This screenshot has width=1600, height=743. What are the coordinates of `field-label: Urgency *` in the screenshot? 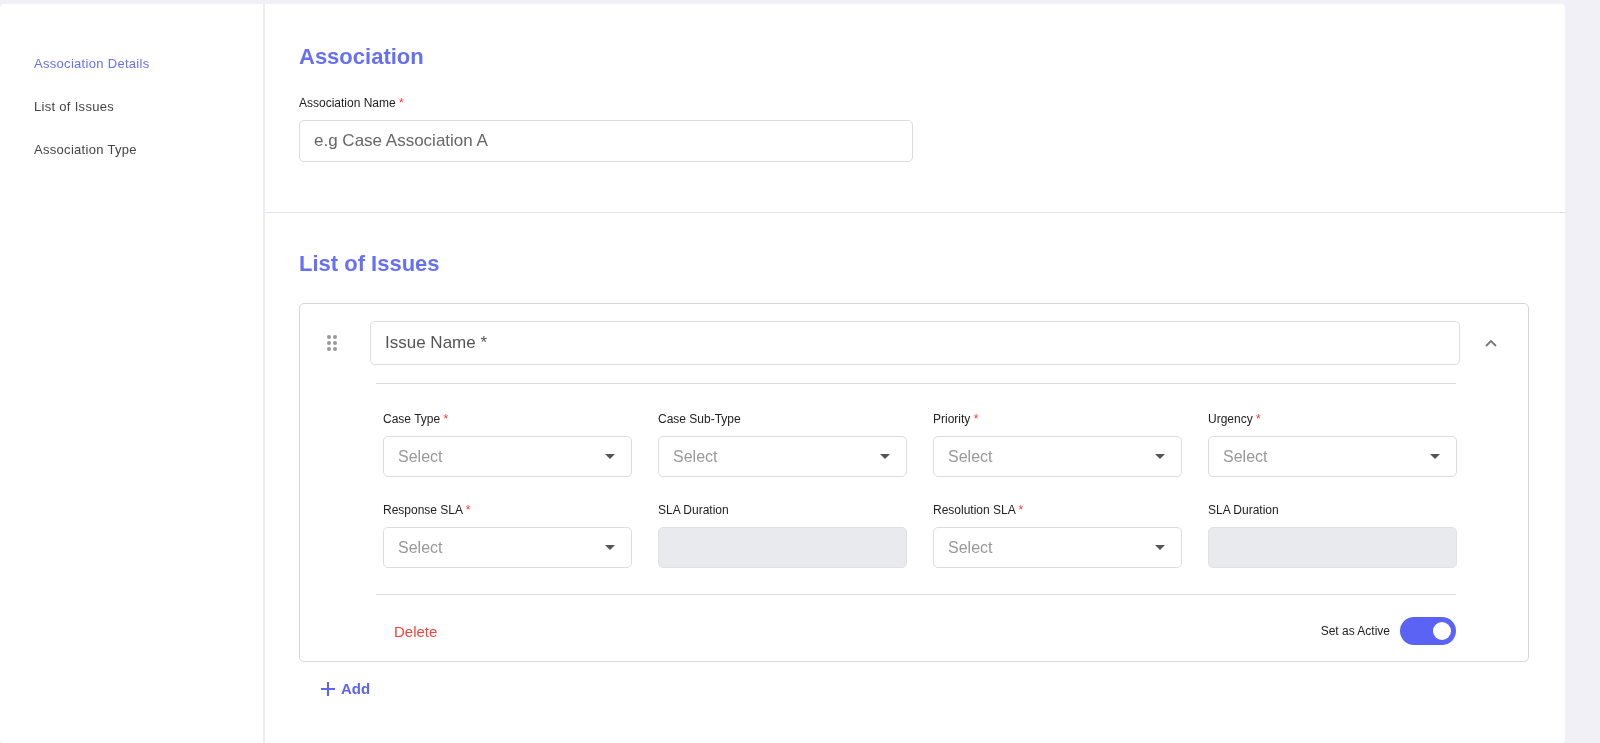 It's located at (1235, 419).